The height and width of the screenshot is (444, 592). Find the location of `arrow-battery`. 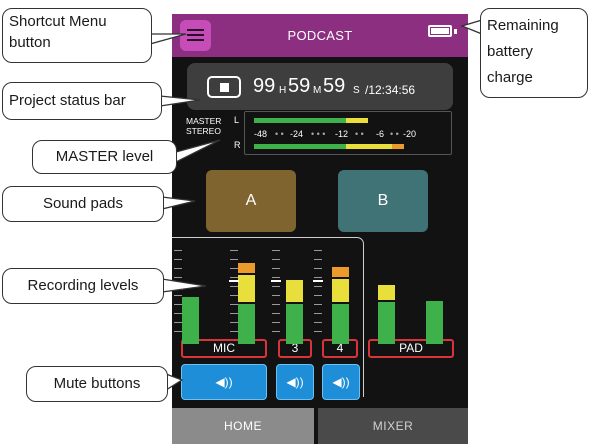

arrow-battery is located at coordinates (471, 27).